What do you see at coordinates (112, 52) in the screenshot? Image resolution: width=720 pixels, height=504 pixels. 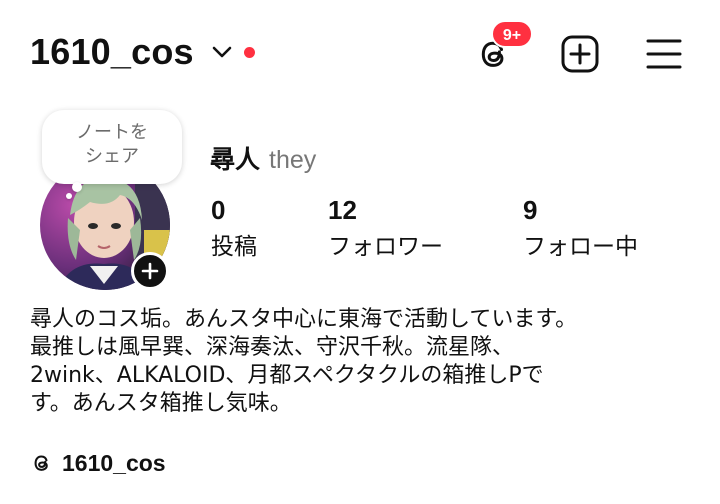 I see `username: 1610_cos` at bounding box center [112, 52].